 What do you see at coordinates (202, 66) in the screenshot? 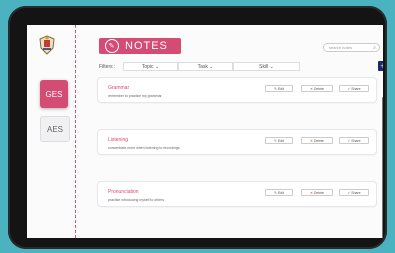
I see `filter-task-label: Task` at bounding box center [202, 66].